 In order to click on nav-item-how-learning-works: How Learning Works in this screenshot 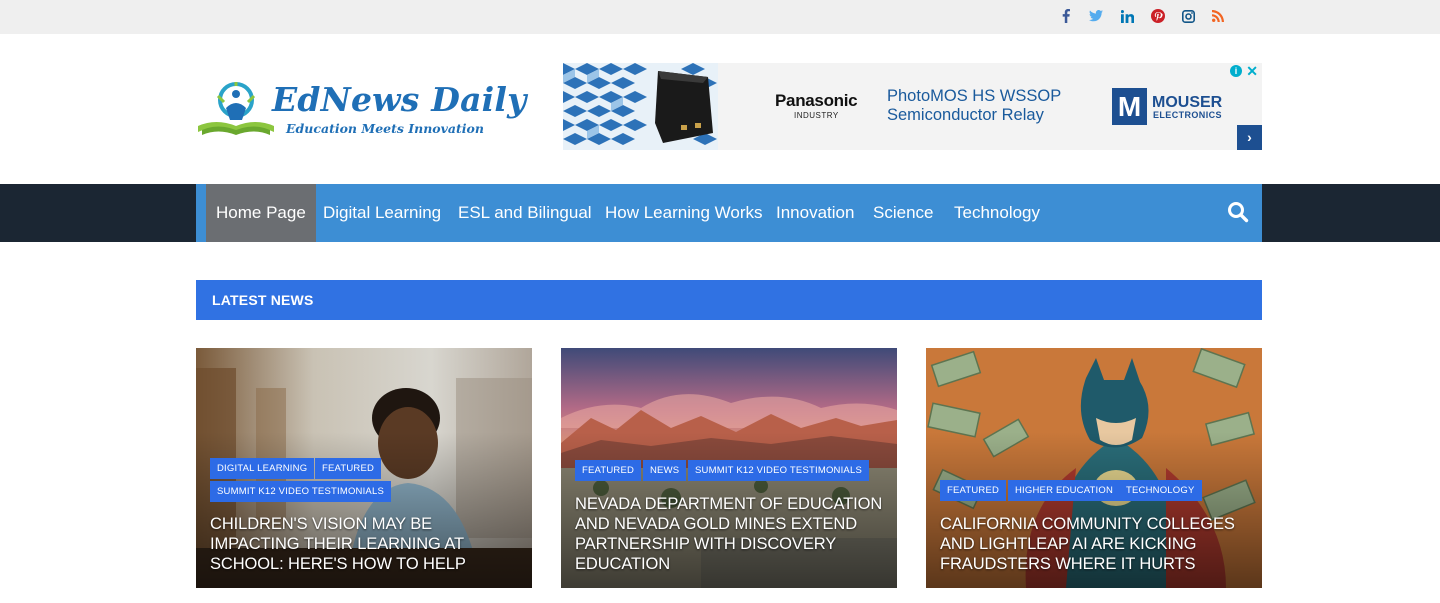, I will do `click(683, 213)`.